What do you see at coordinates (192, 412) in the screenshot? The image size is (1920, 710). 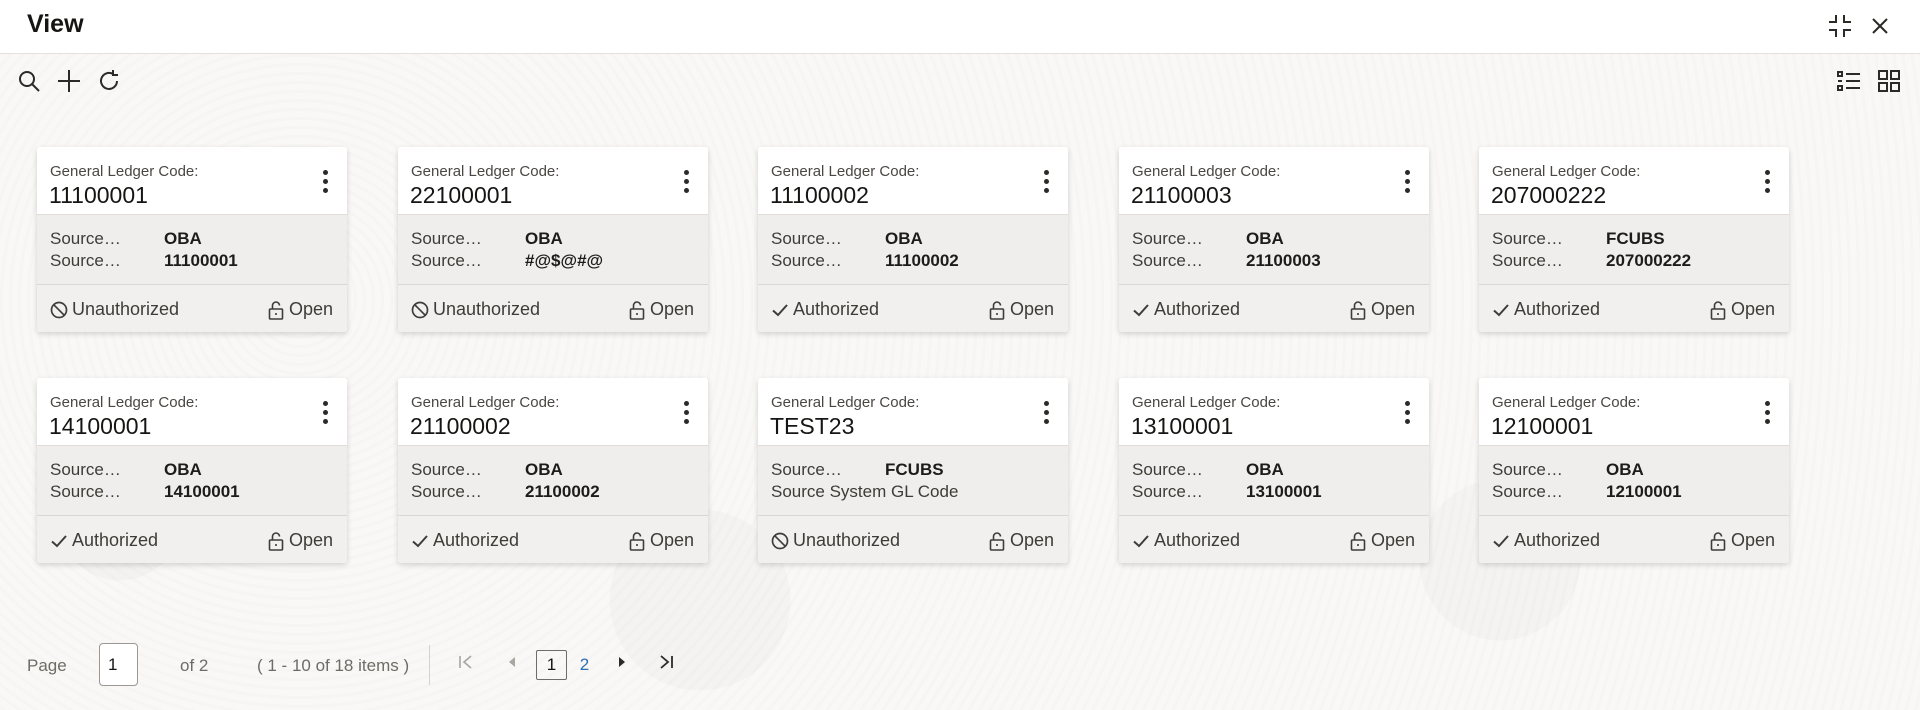 I see `card-header: General Ledger Code: 14100001` at bounding box center [192, 412].